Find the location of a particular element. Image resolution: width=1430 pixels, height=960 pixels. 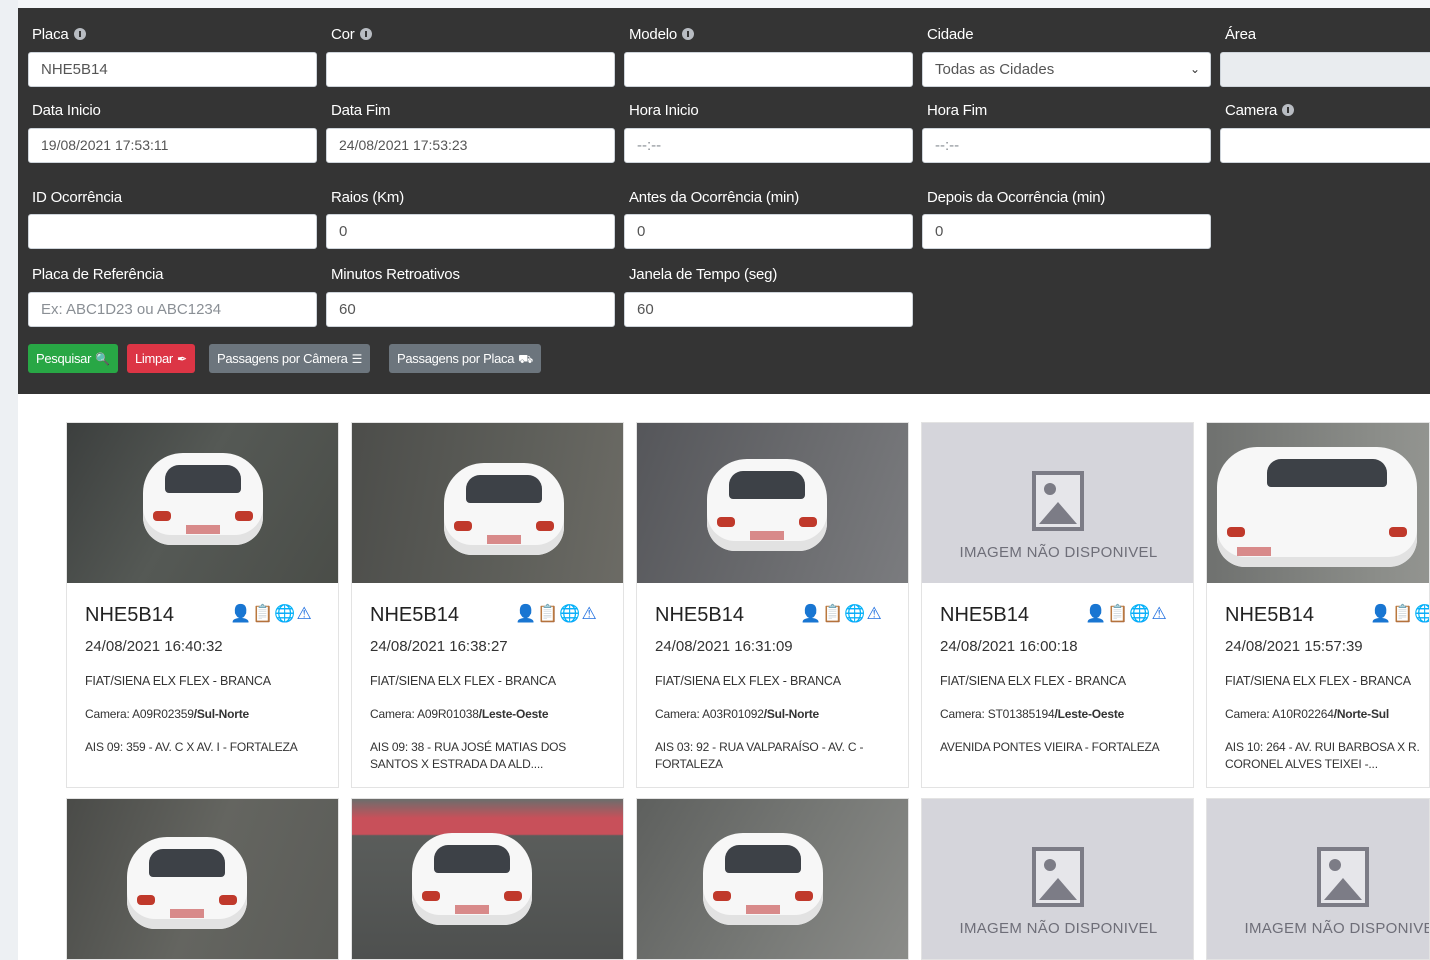

top-strip is located at coordinates (715, 4).